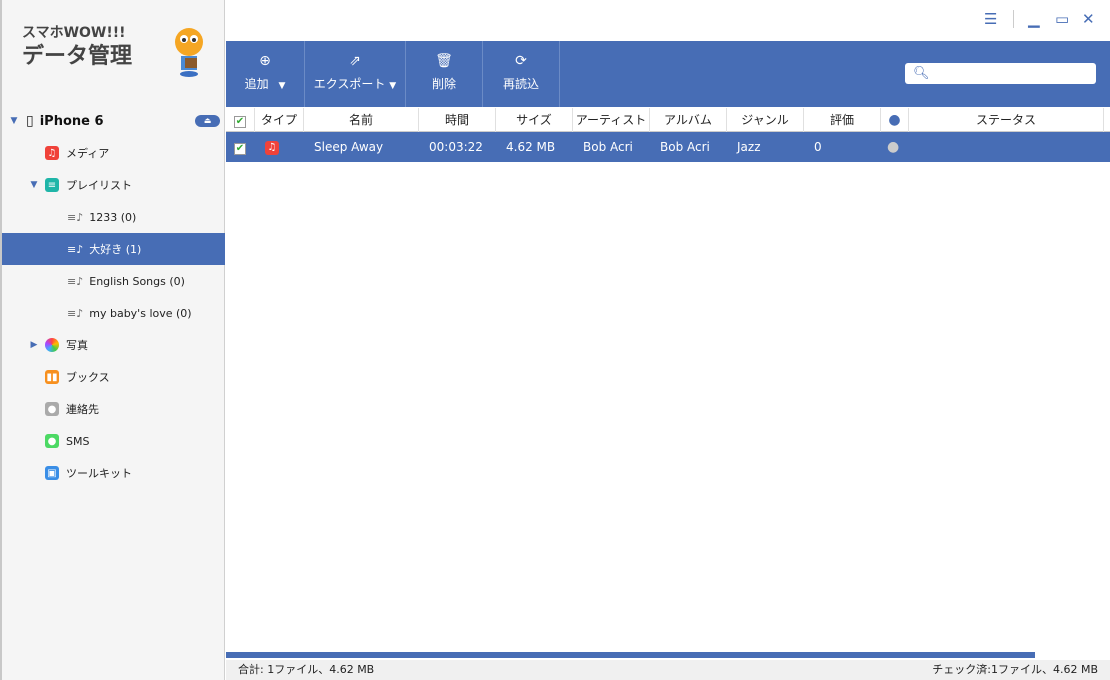 This screenshot has height=680, width=1110. Describe the element at coordinates (113, 153) in the screenshot. I see `sidebar-item-media: ♫ メディア` at that location.